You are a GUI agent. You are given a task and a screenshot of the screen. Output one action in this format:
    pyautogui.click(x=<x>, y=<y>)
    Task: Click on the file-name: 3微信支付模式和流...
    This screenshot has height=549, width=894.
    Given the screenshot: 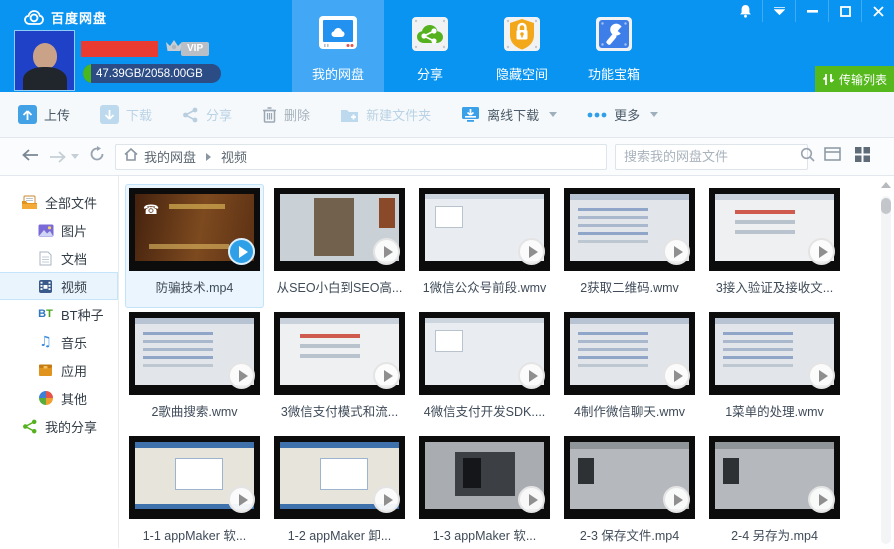 What is the action you would take?
    pyautogui.click(x=339, y=410)
    